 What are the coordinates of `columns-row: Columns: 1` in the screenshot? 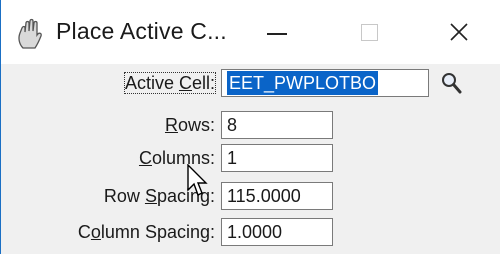 It's located at (250, 158).